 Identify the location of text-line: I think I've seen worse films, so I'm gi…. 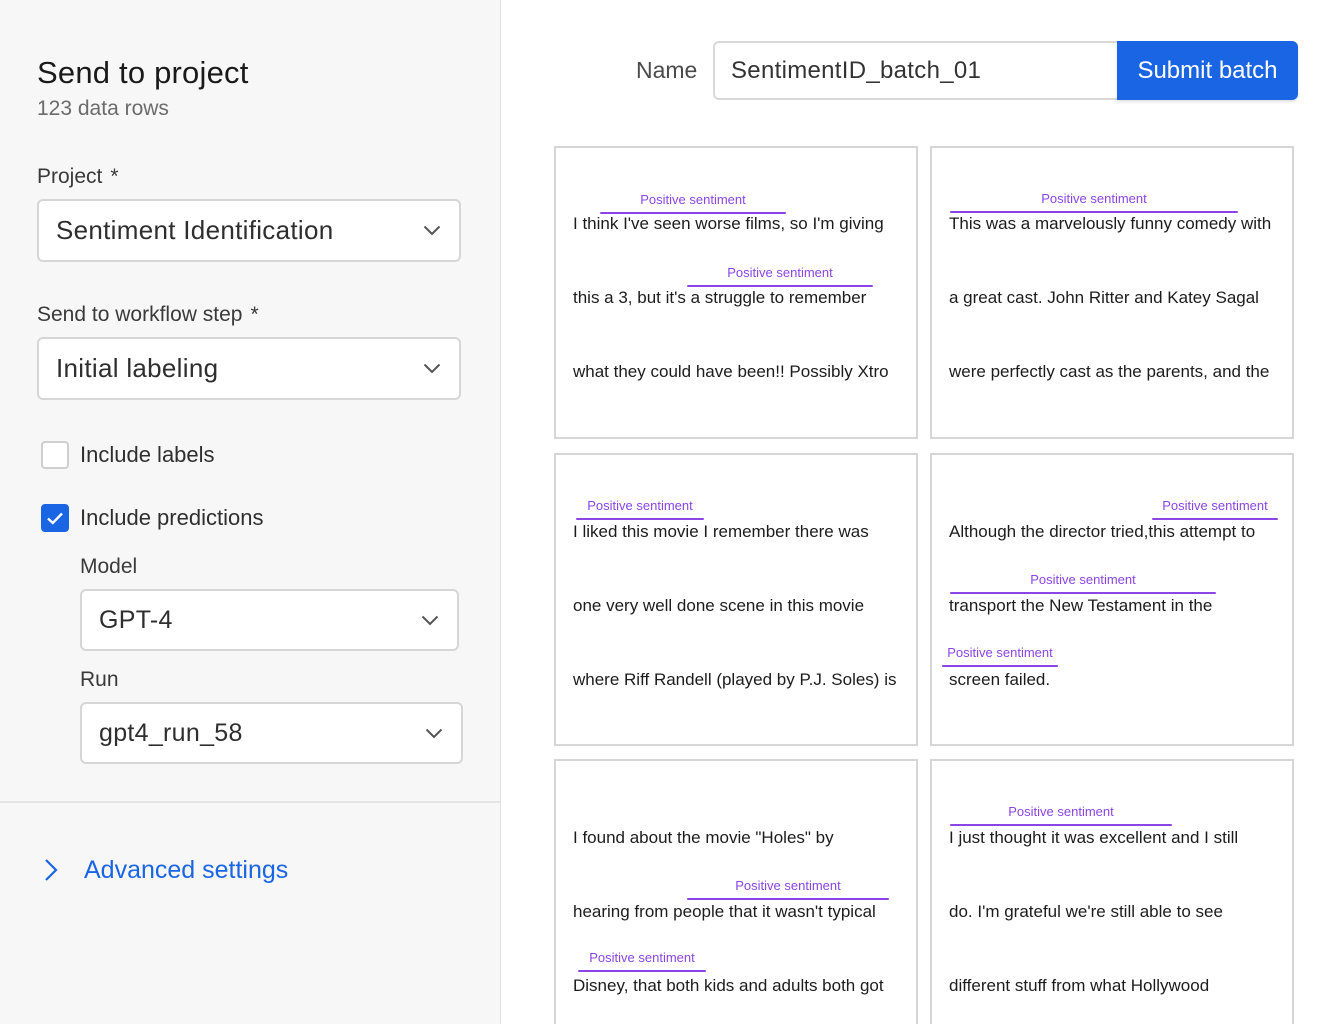
(728, 223).